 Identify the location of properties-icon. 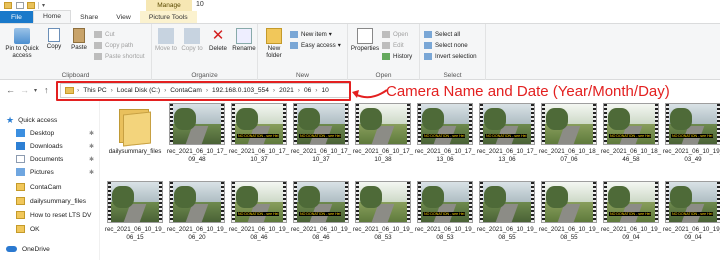
(20, 5).